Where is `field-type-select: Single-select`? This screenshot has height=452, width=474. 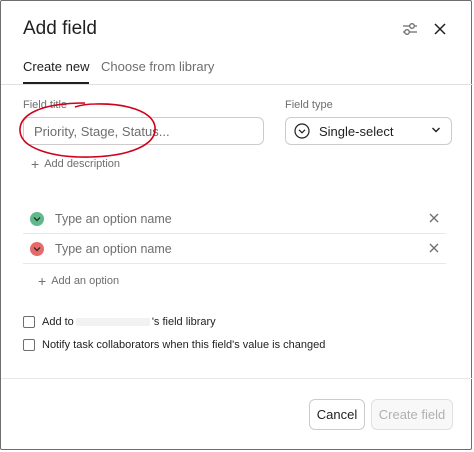
field-type-select: Single-select is located at coordinates (368, 131).